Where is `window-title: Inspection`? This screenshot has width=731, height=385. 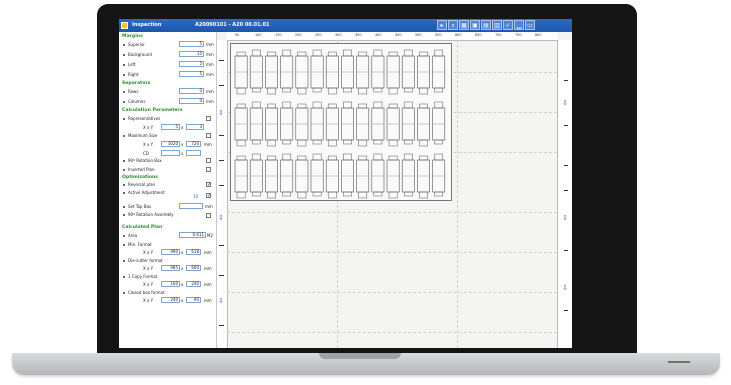 window-title: Inspection is located at coordinates (147, 25).